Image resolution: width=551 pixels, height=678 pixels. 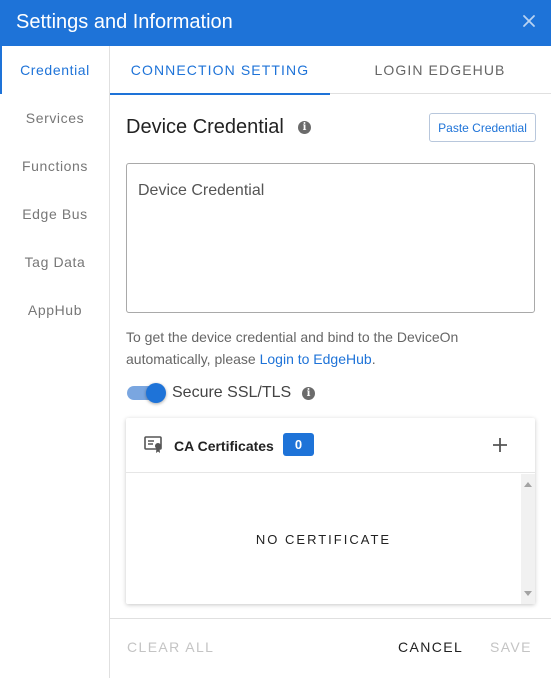 What do you see at coordinates (304, 127) in the screenshot?
I see `info-icon: i` at bounding box center [304, 127].